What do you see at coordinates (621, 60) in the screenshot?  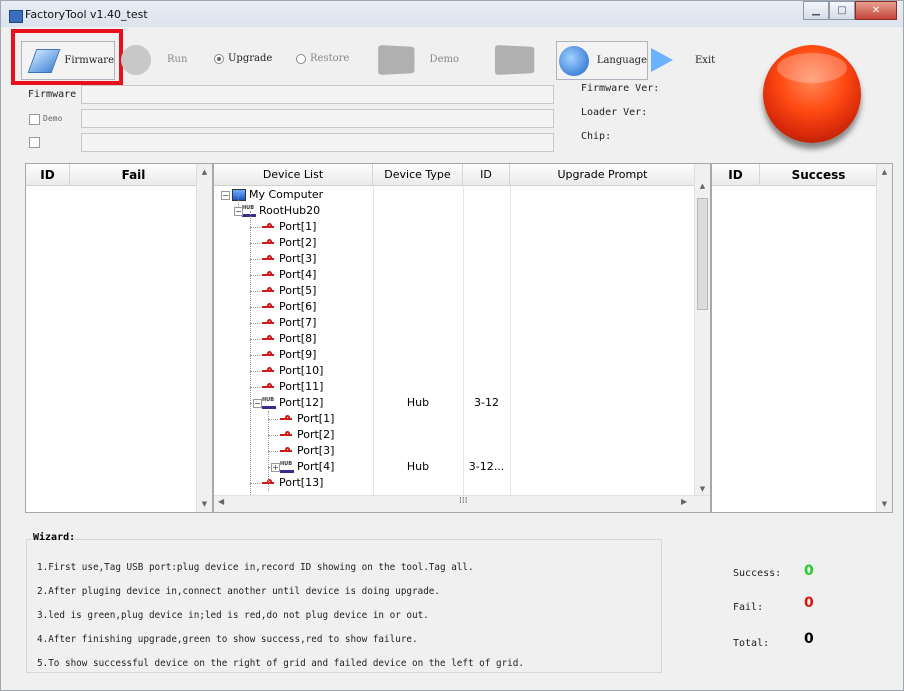 I see `language-button-label: Language` at bounding box center [621, 60].